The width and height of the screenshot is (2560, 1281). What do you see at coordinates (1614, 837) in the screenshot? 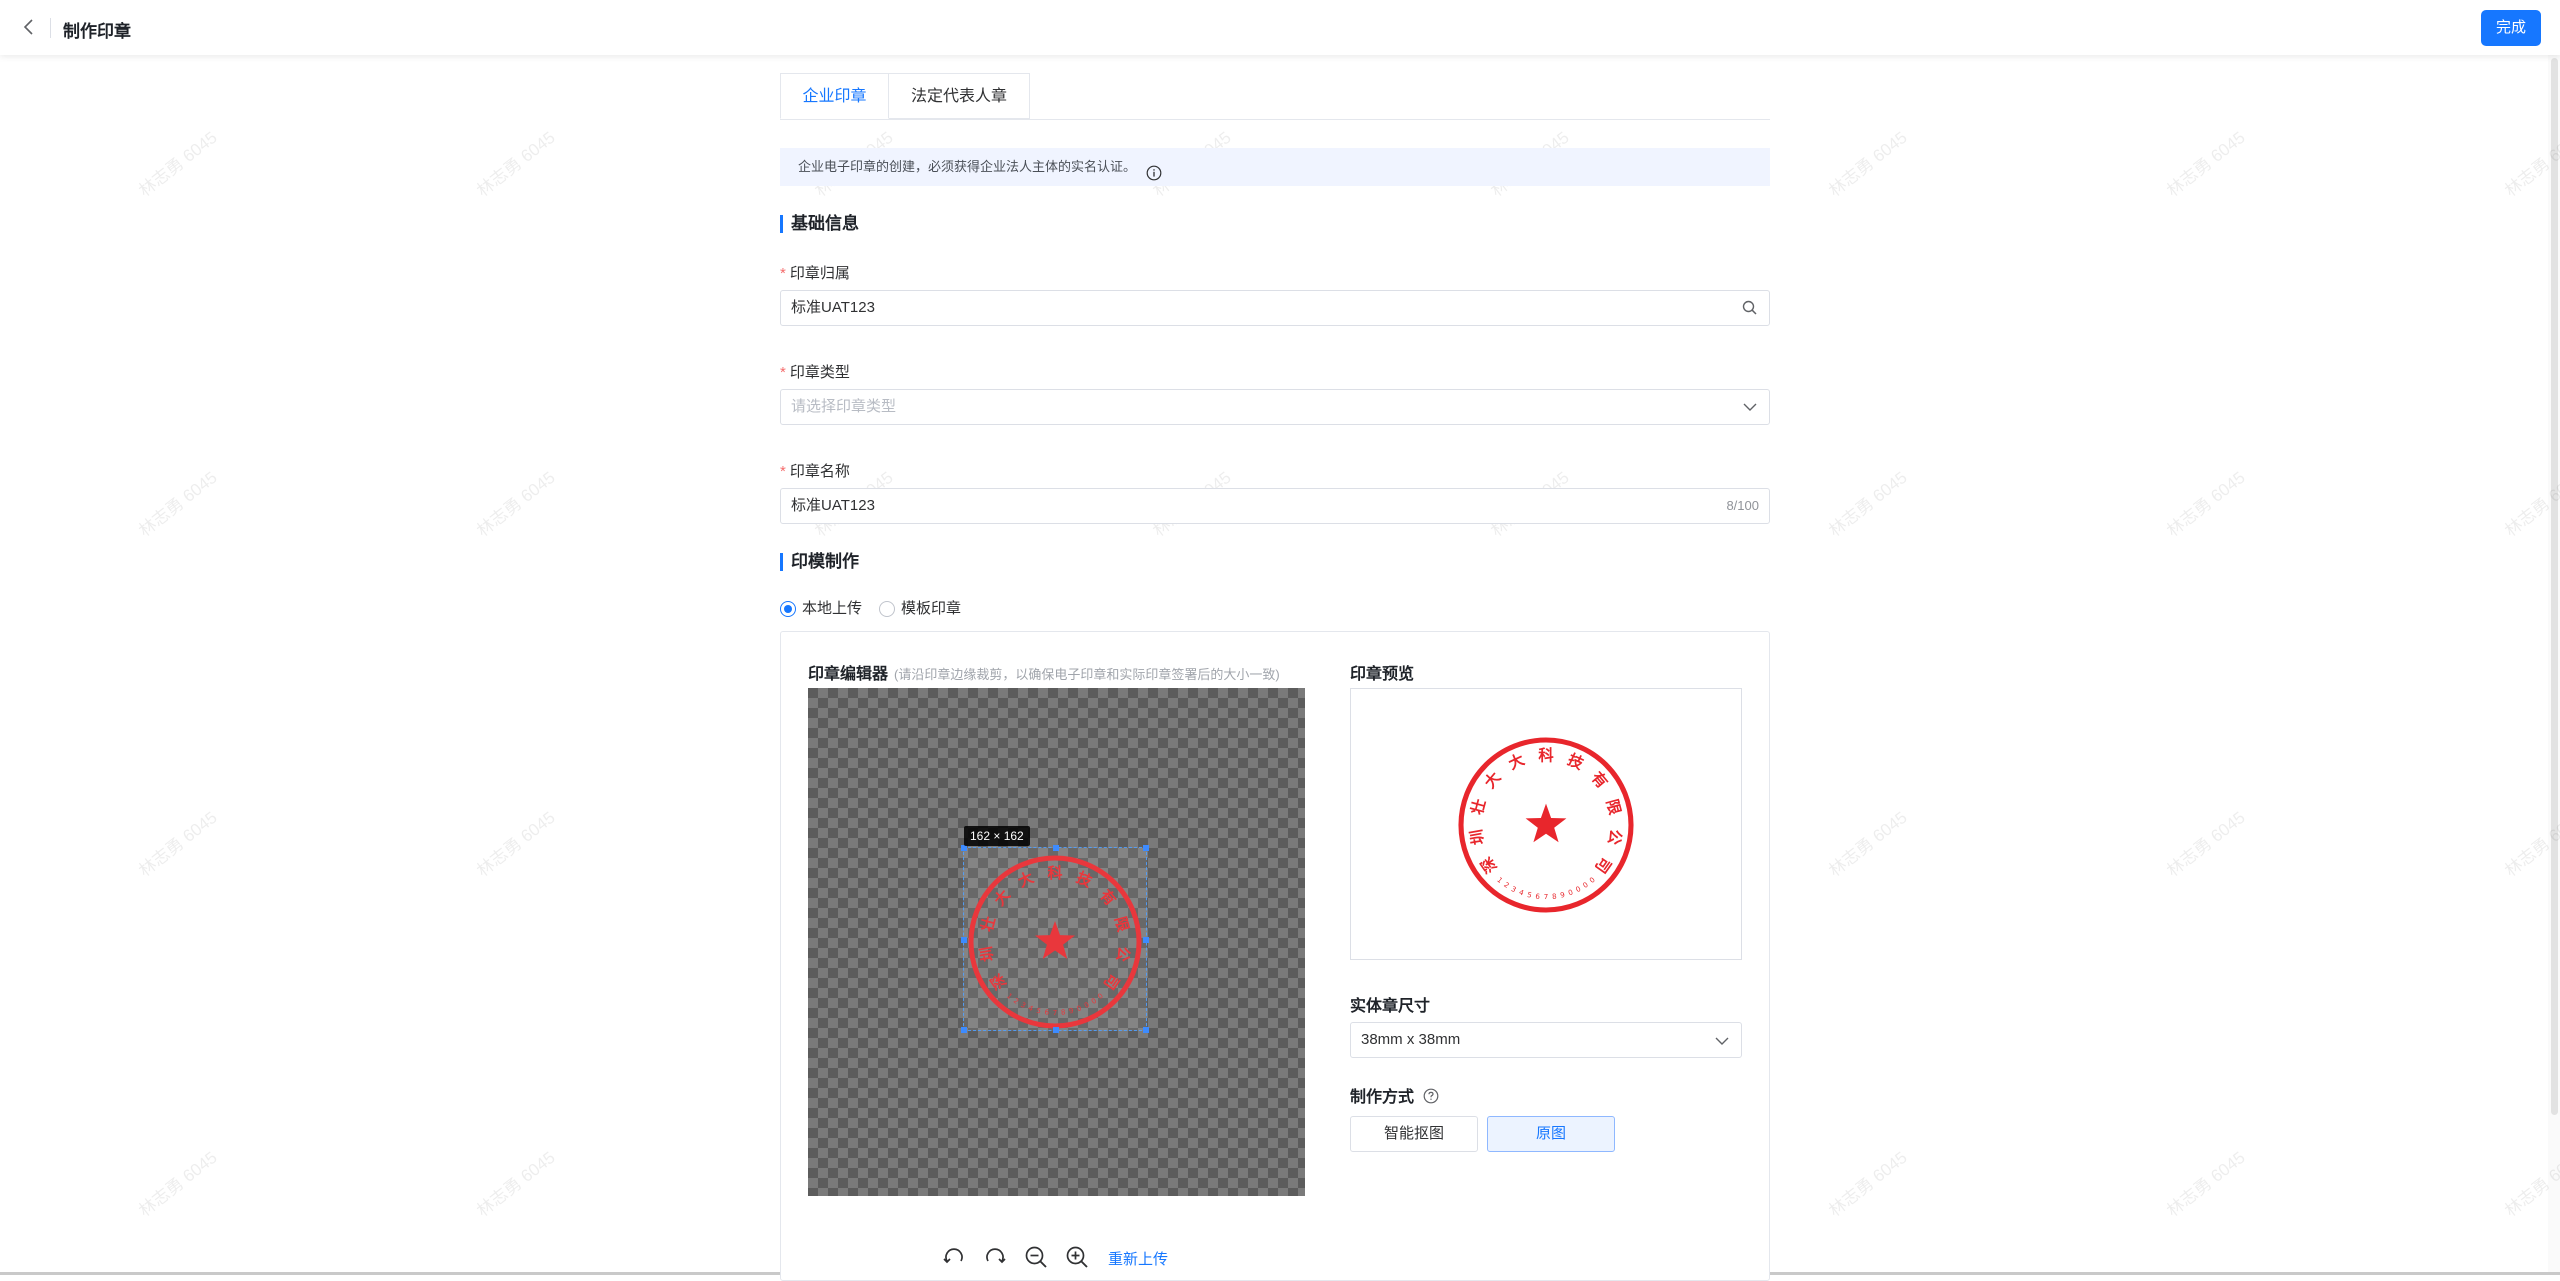
I see `stamp-char: 公` at bounding box center [1614, 837].